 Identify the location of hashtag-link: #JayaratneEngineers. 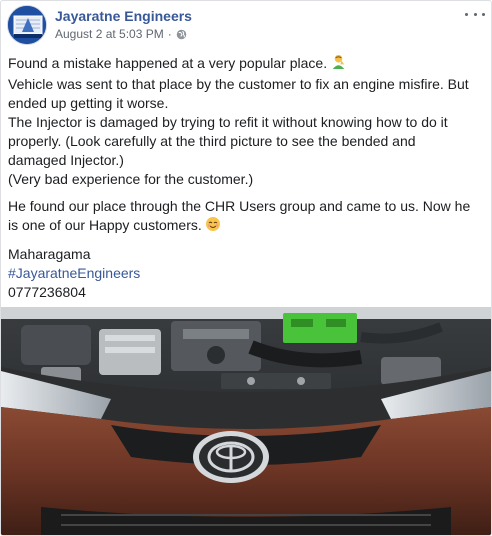
(247, 273).